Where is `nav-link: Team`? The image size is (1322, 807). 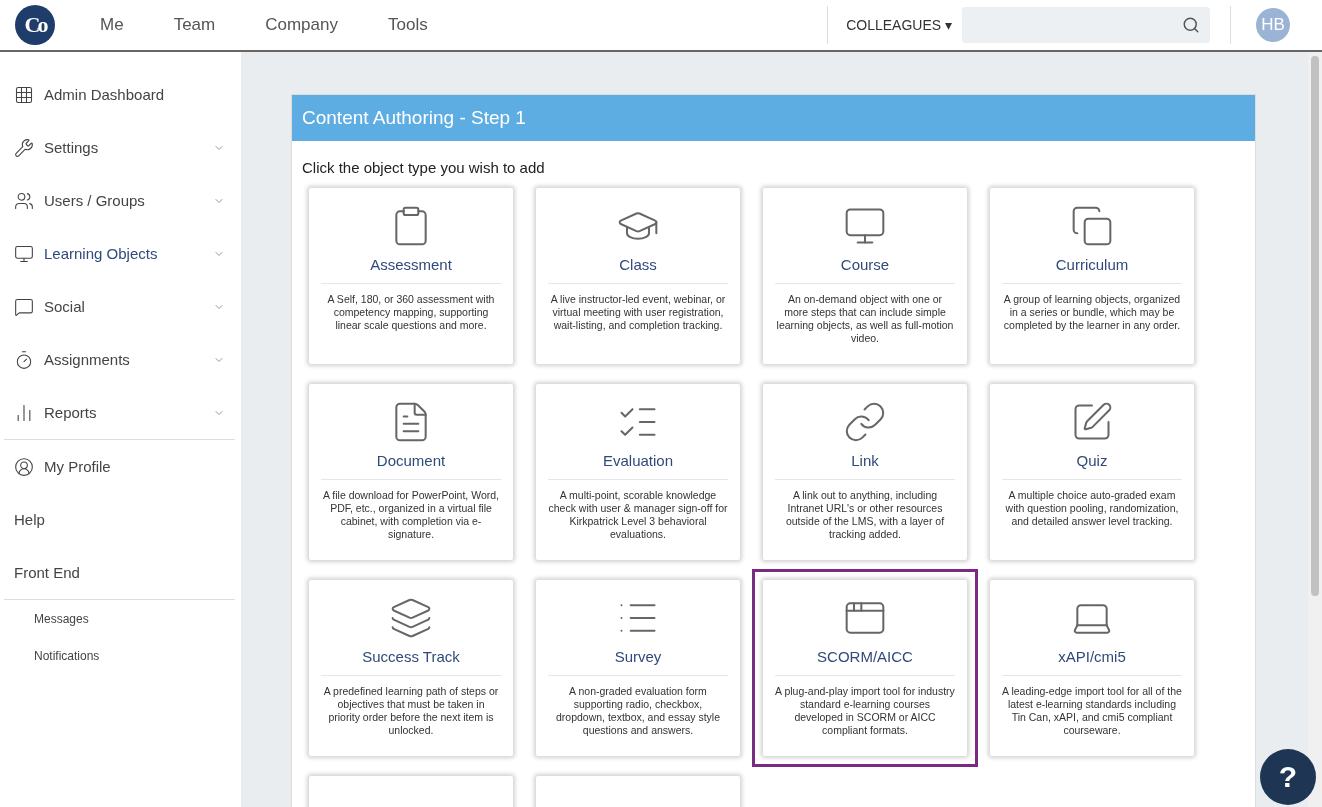
nav-link: Team is located at coordinates (194, 25).